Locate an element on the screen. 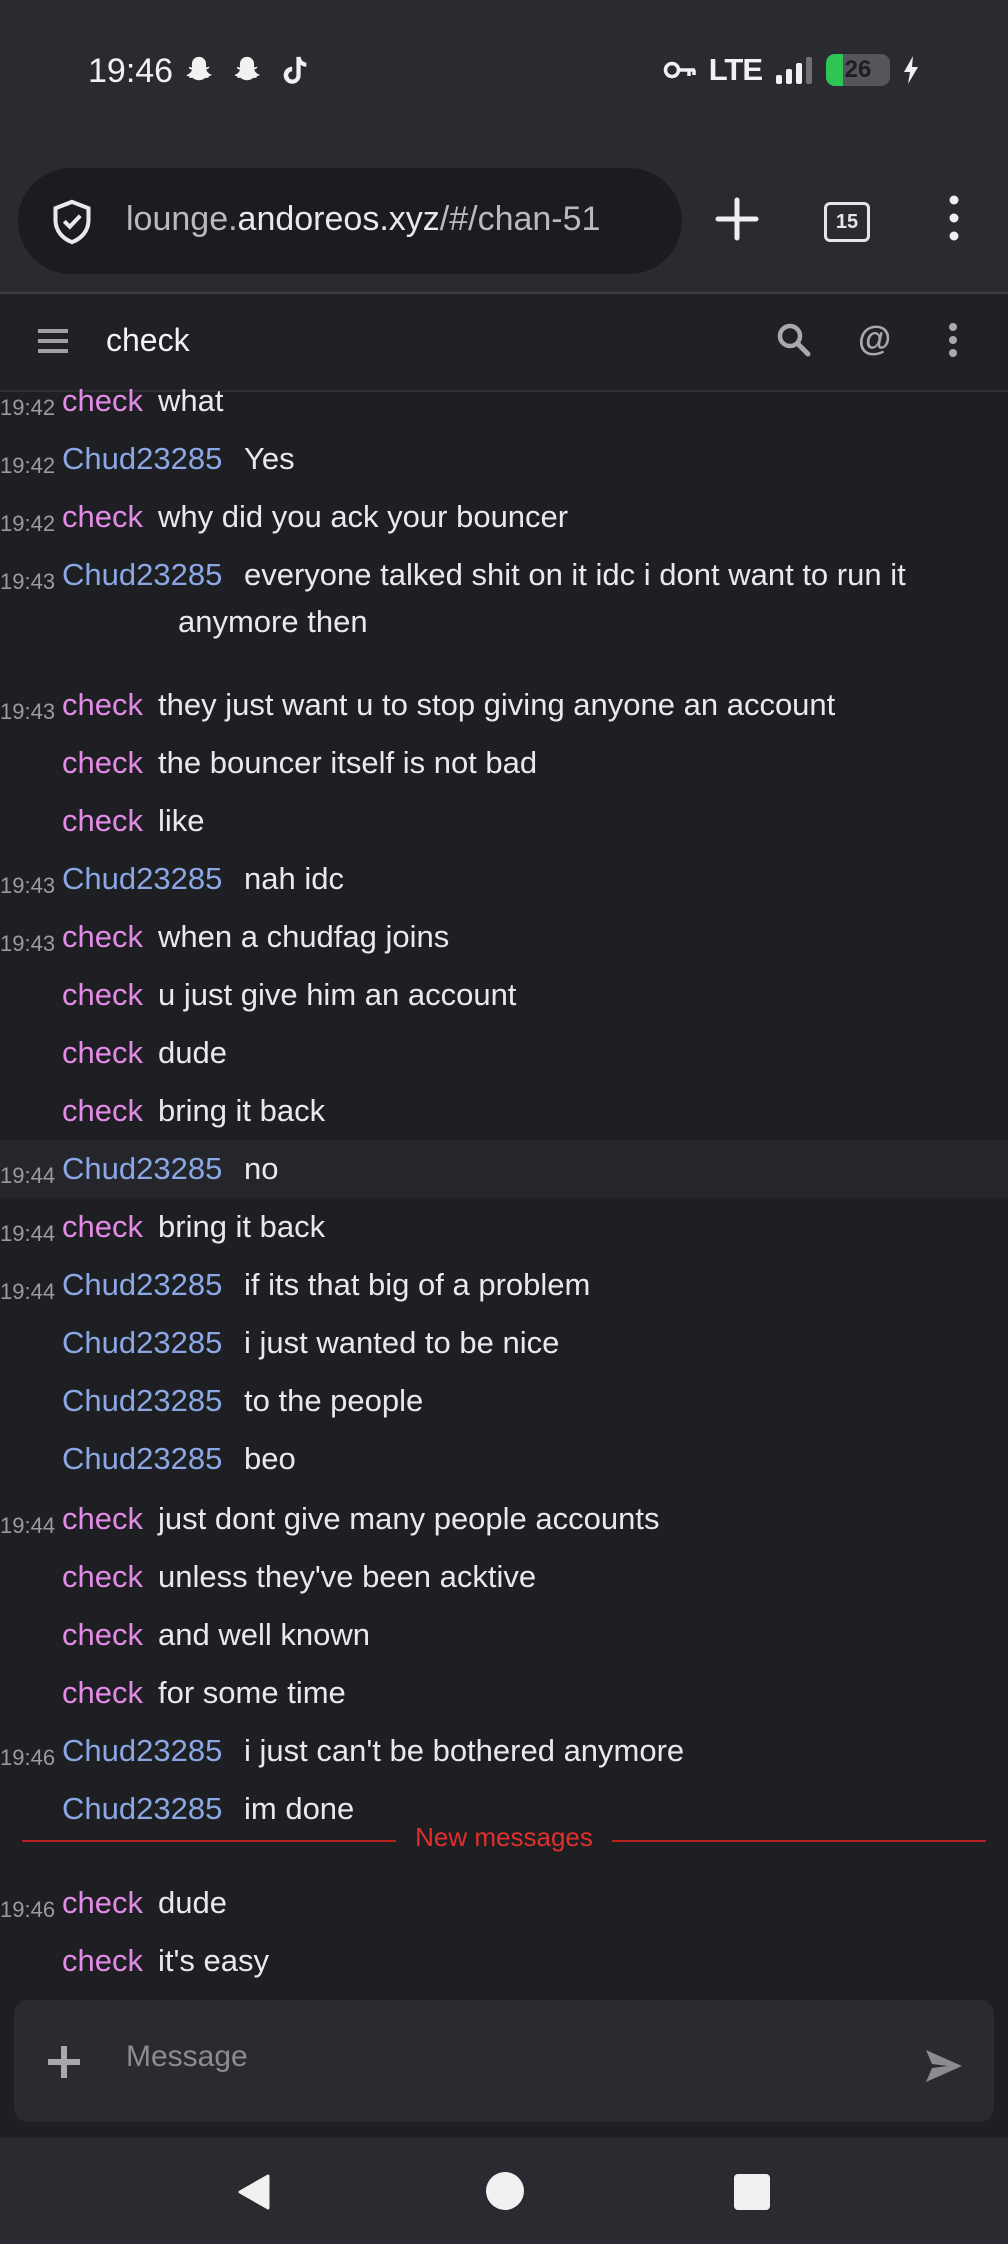 This screenshot has height=2244, width=1008. url-text: lounge.andoreos.xyz/#/chan-51 is located at coordinates (363, 219).